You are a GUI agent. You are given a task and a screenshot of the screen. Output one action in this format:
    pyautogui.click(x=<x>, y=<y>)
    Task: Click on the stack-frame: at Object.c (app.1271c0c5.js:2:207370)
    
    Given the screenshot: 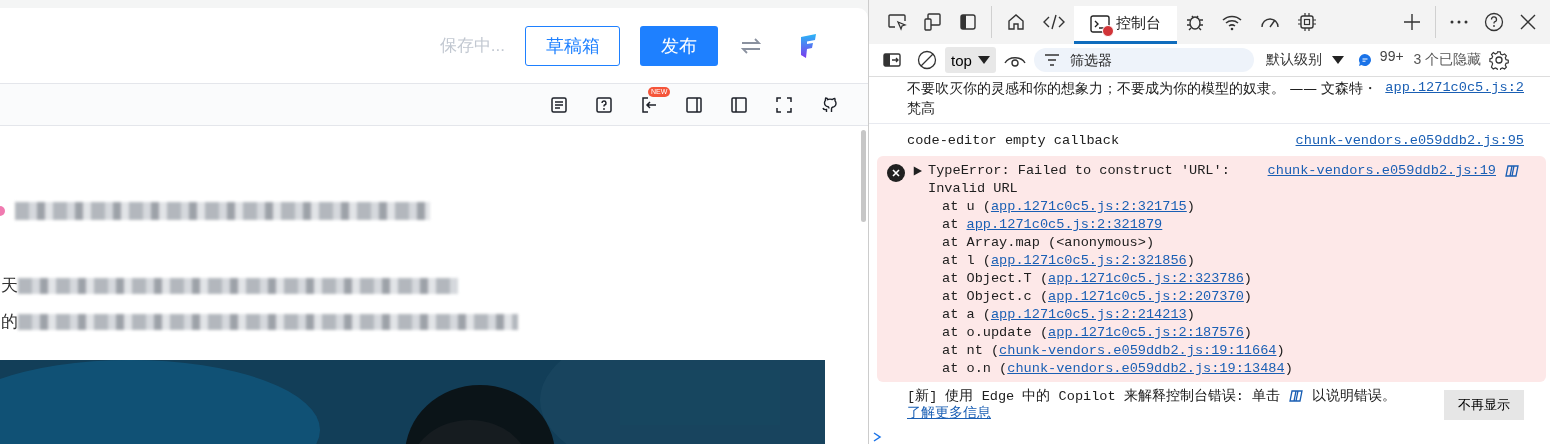 What is the action you would take?
    pyautogui.click(x=1203, y=297)
    